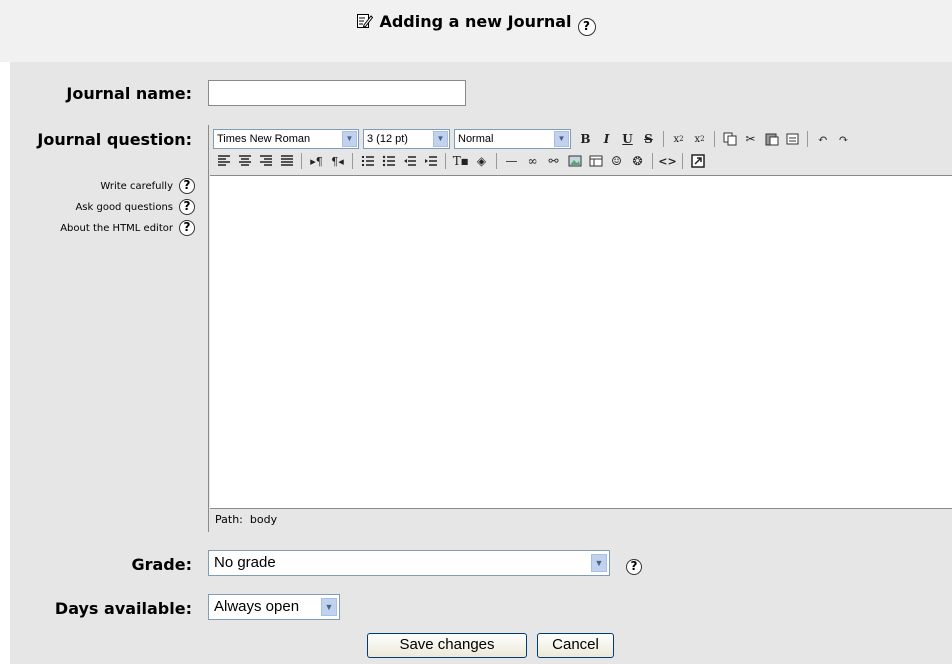 This screenshot has height=664, width=952. What do you see at coordinates (430, 161) in the screenshot?
I see `indent-icon` at bounding box center [430, 161].